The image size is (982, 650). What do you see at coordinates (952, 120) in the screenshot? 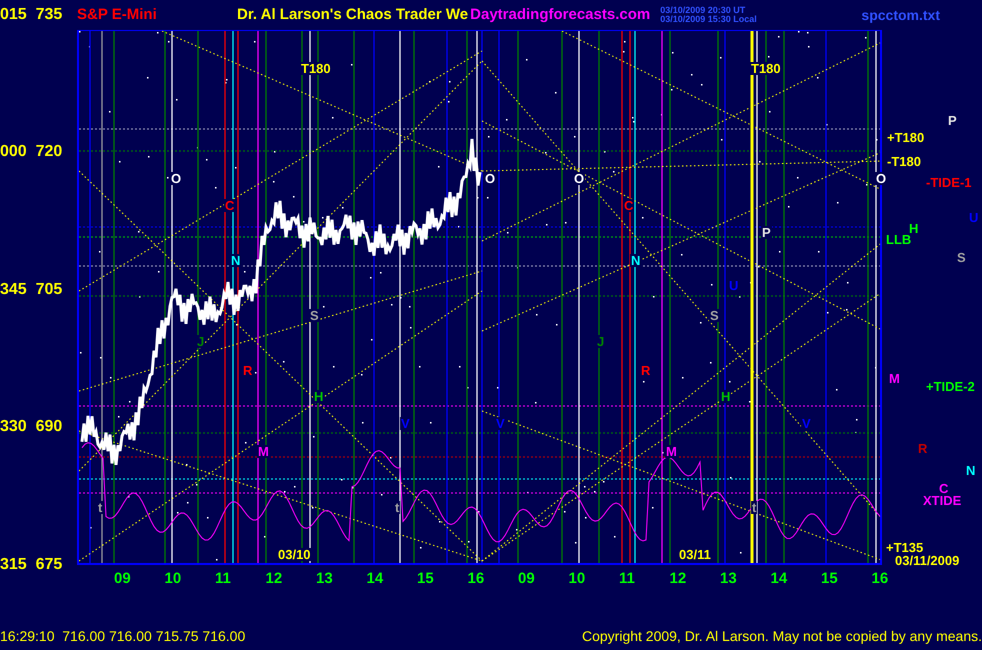
I see `side-label: P` at bounding box center [952, 120].